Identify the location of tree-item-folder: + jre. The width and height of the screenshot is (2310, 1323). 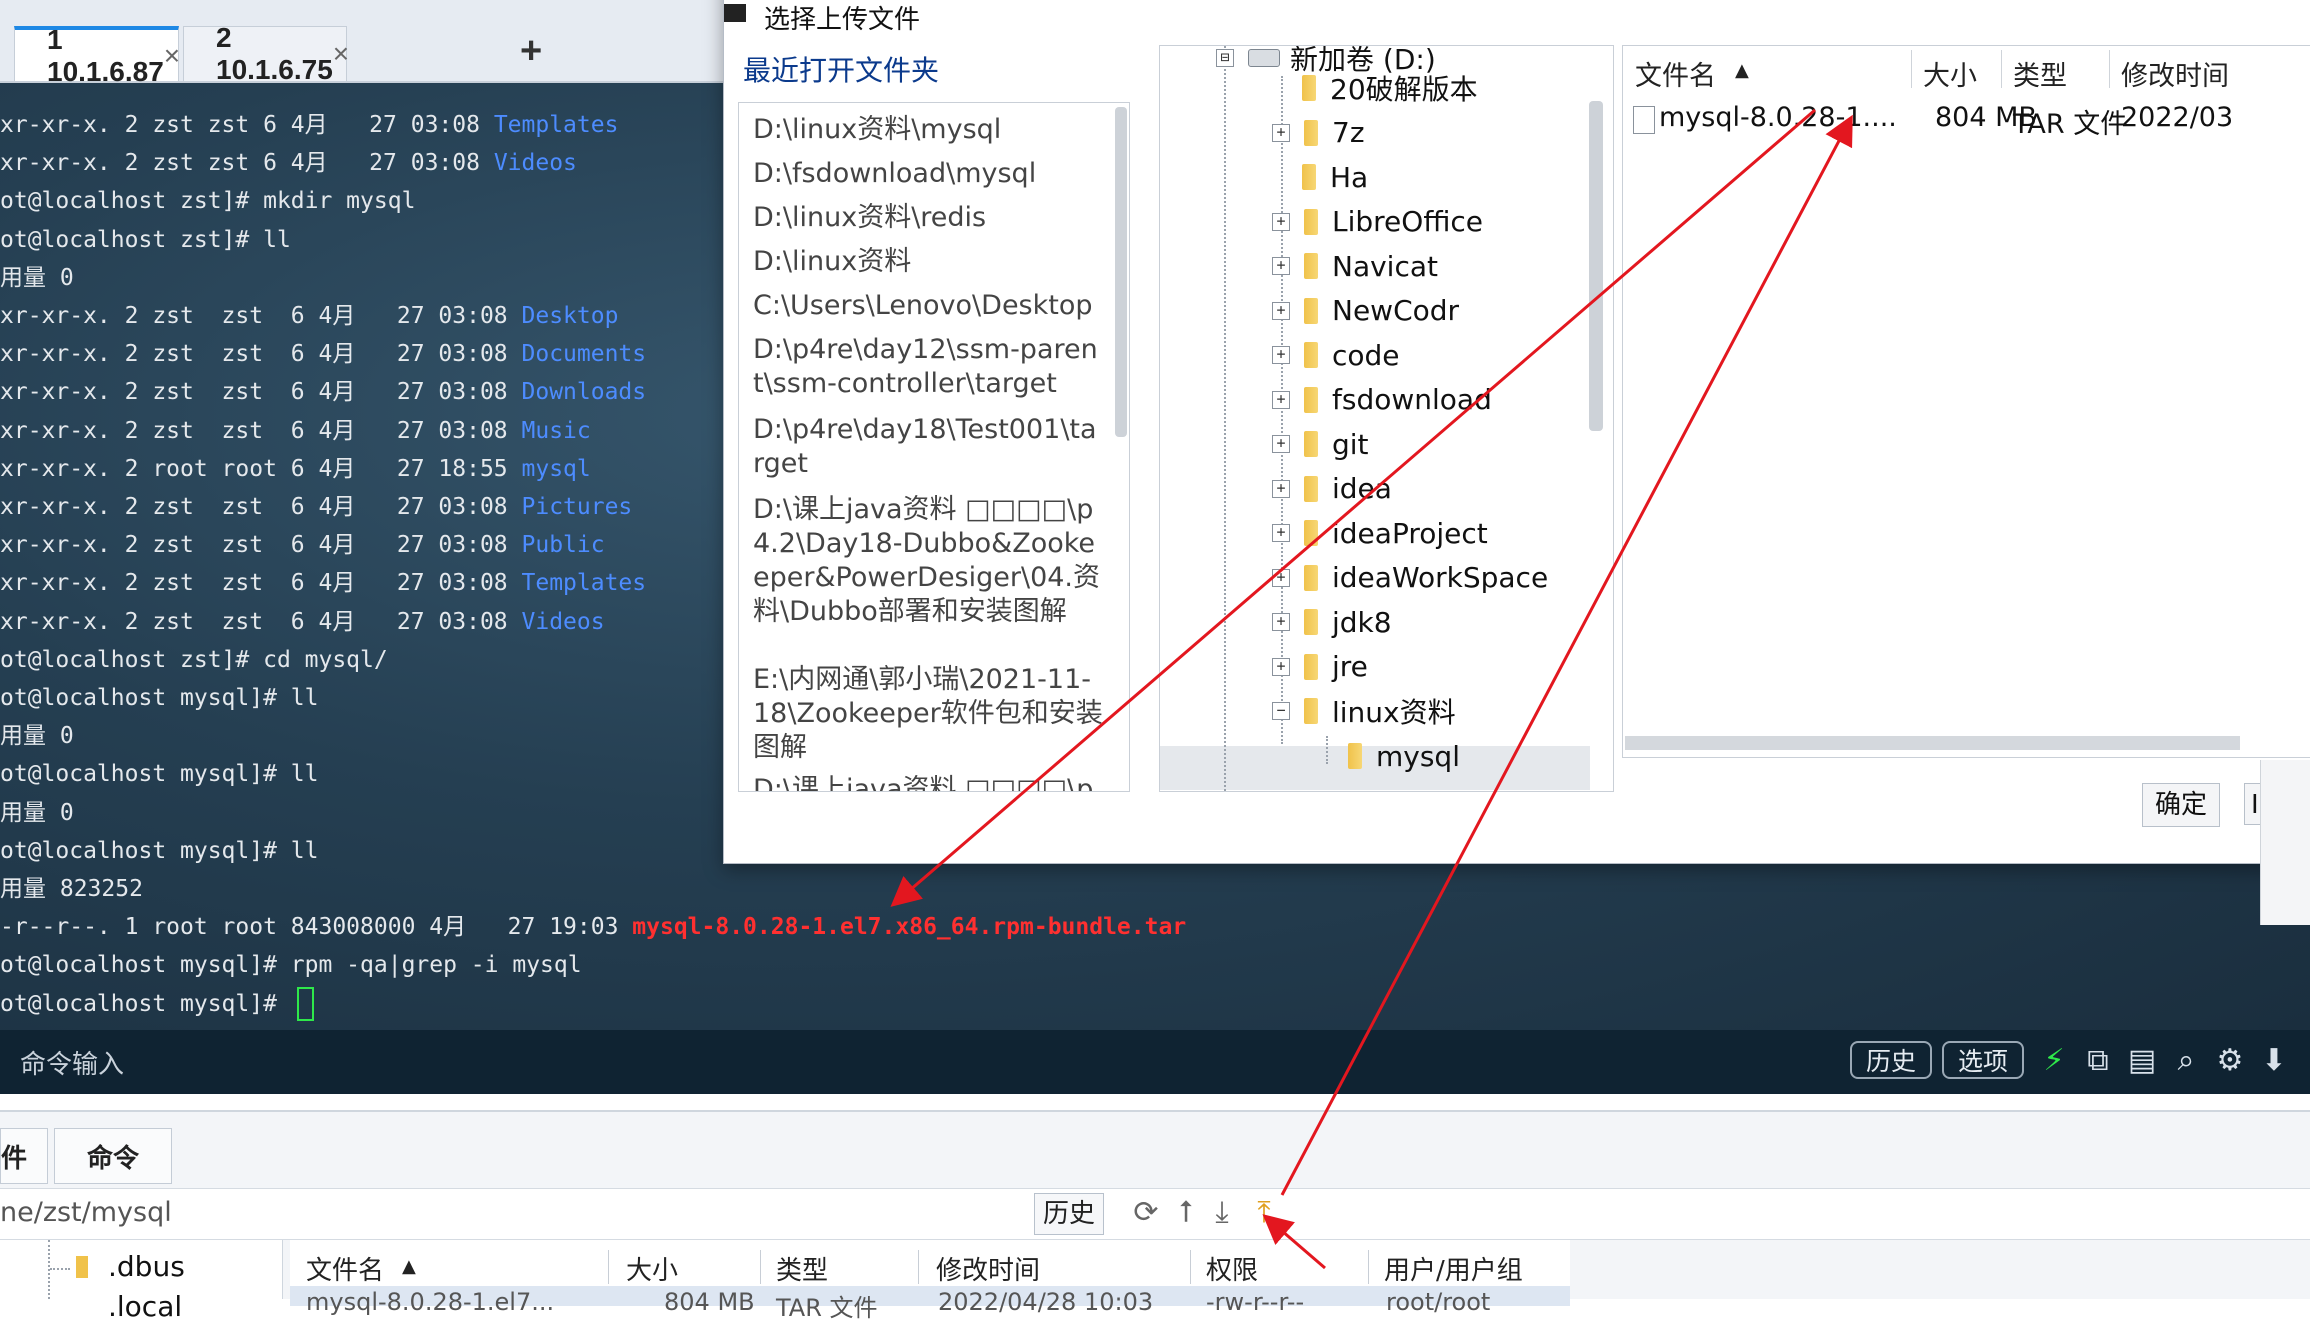
(1320, 667).